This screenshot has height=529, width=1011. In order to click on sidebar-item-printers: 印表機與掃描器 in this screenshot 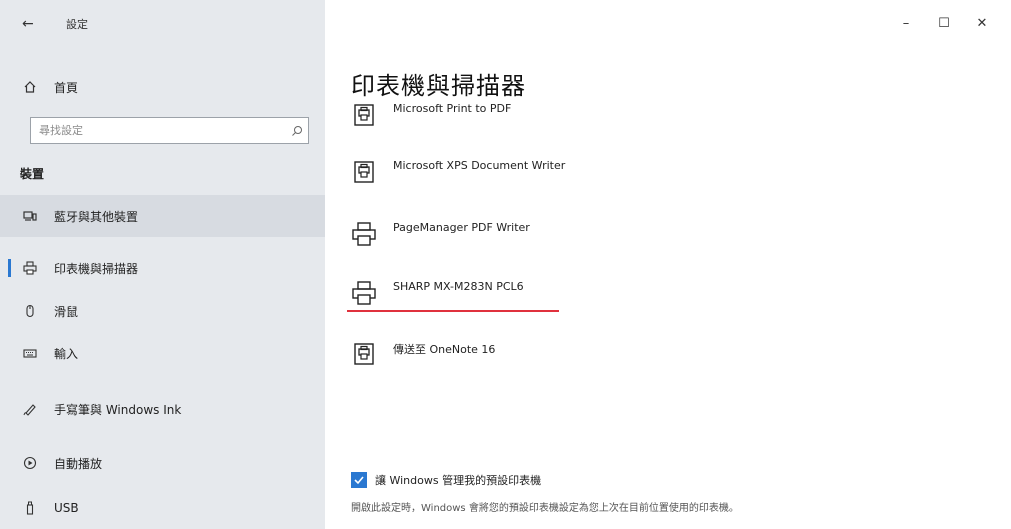, I will do `click(162, 268)`.